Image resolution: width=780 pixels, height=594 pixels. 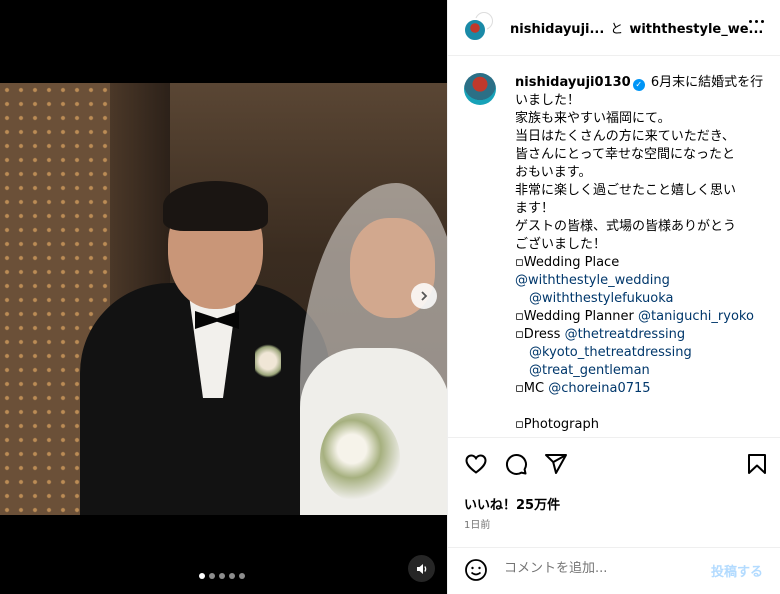 What do you see at coordinates (640, 353) in the screenshot?
I see `mention-link: @kyoto_thetreatdressing` at bounding box center [640, 353].